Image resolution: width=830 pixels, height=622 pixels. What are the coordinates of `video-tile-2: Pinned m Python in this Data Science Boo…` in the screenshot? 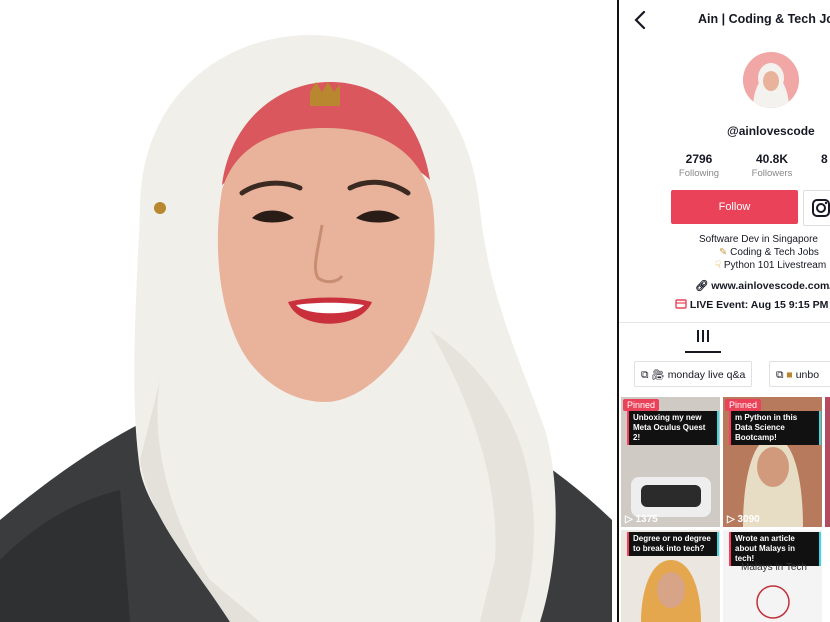 It's located at (772, 462).